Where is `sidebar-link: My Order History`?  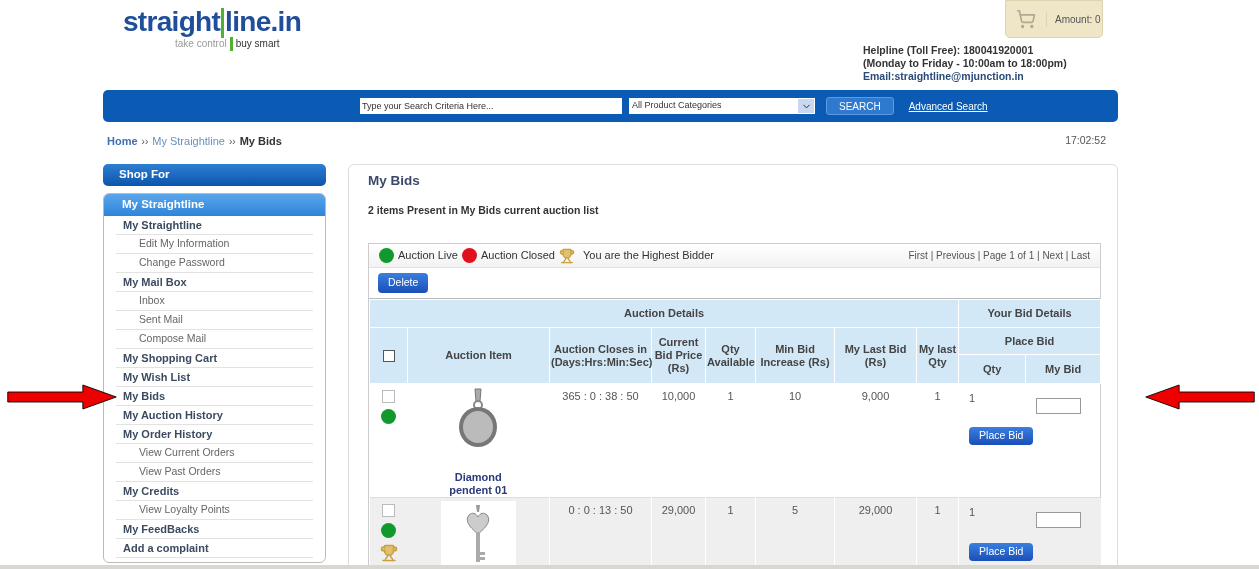 sidebar-link: My Order History is located at coordinates (164, 434).